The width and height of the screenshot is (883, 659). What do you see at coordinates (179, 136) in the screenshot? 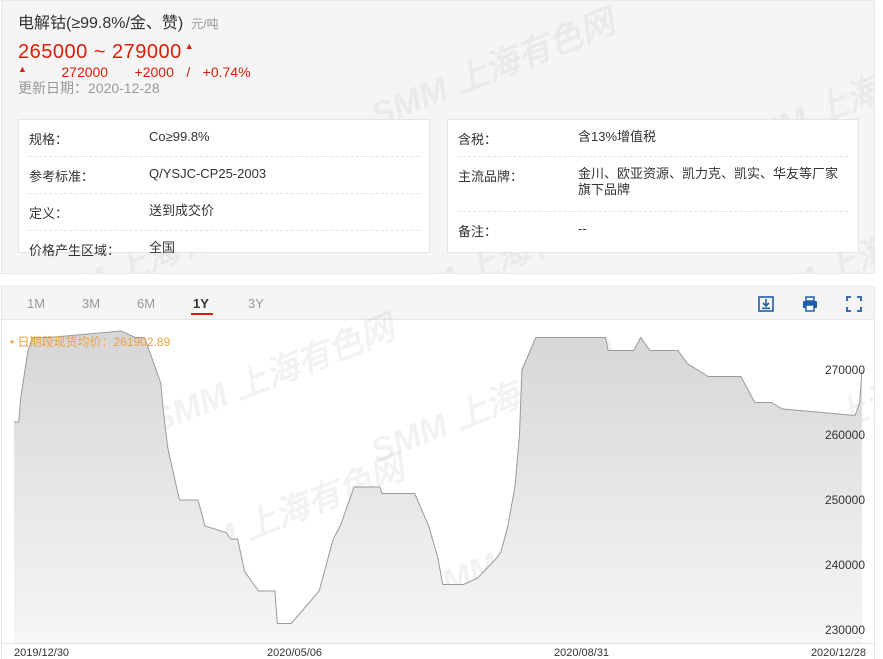
I see `spec-value: Co≥99.8%` at bounding box center [179, 136].